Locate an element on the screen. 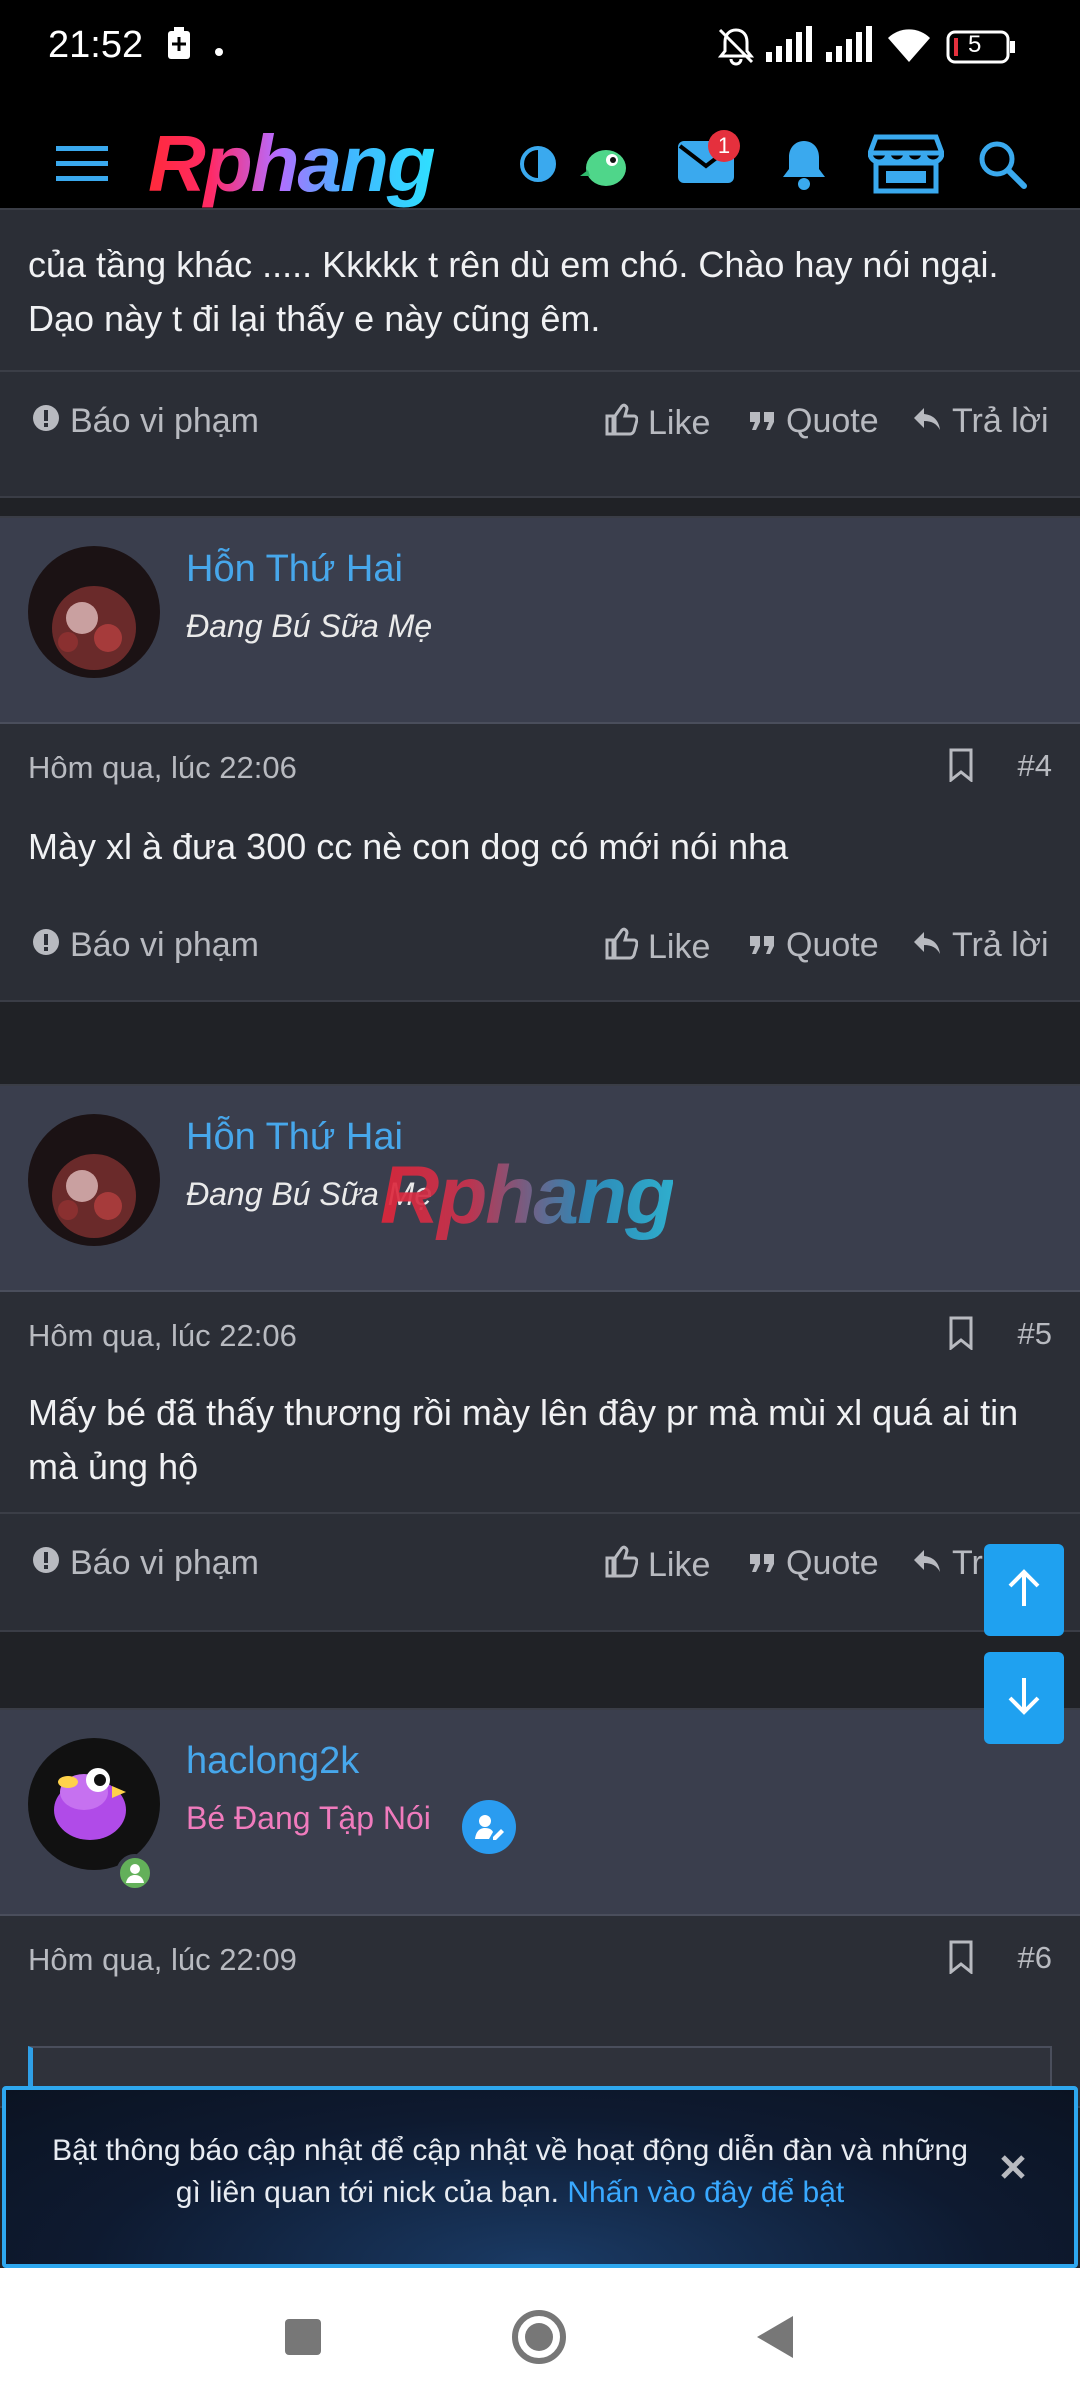 This screenshot has height=2400, width=1080. store-icon is located at coordinates (906, 164).